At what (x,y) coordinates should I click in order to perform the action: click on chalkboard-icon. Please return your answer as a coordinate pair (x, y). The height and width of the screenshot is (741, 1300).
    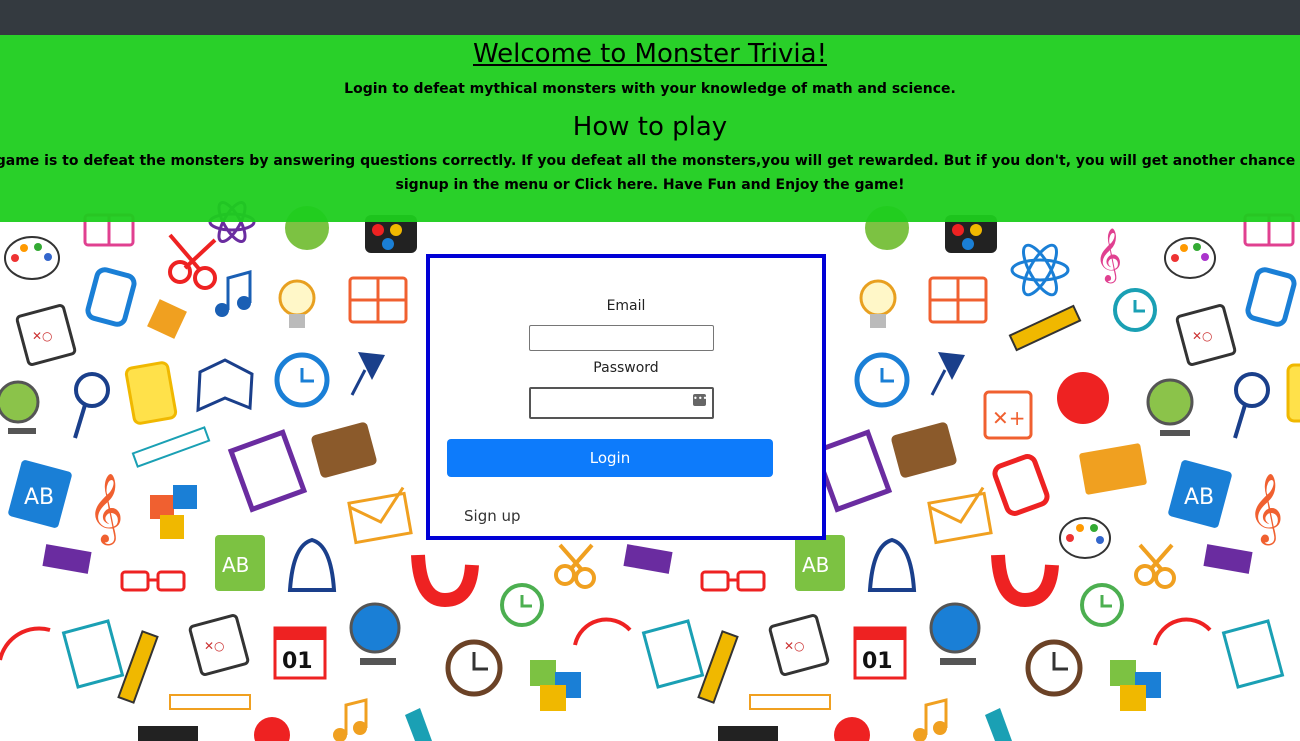
    Looking at the image, I should click on (748, 733).